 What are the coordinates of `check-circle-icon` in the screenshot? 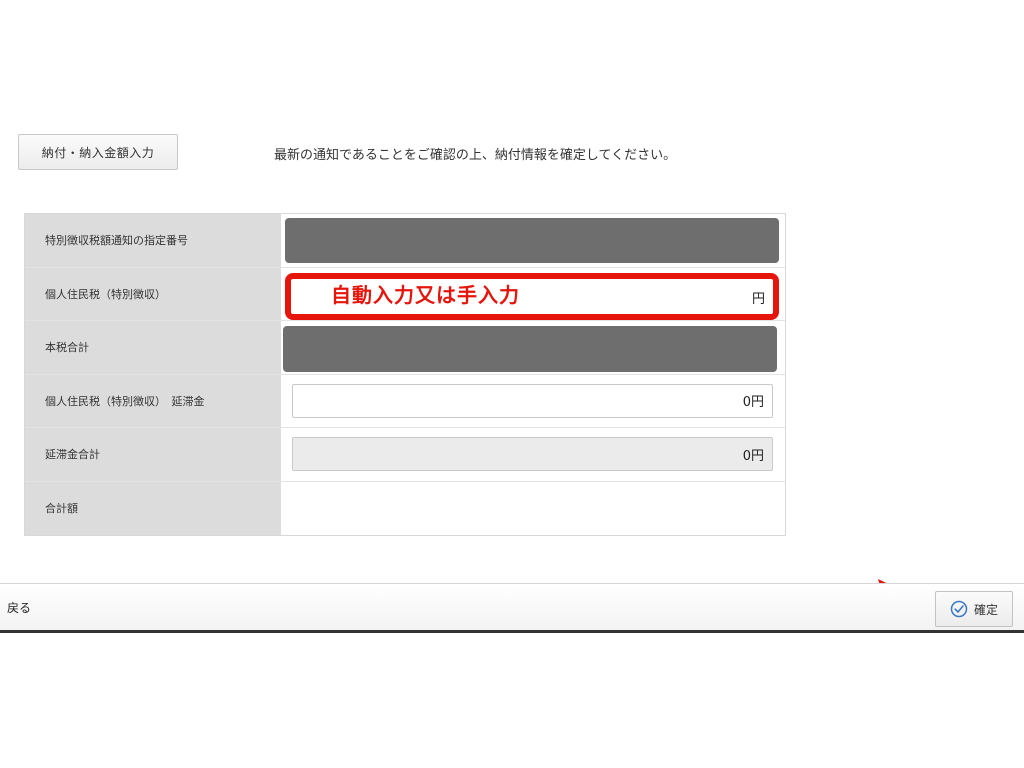 It's located at (959, 609).